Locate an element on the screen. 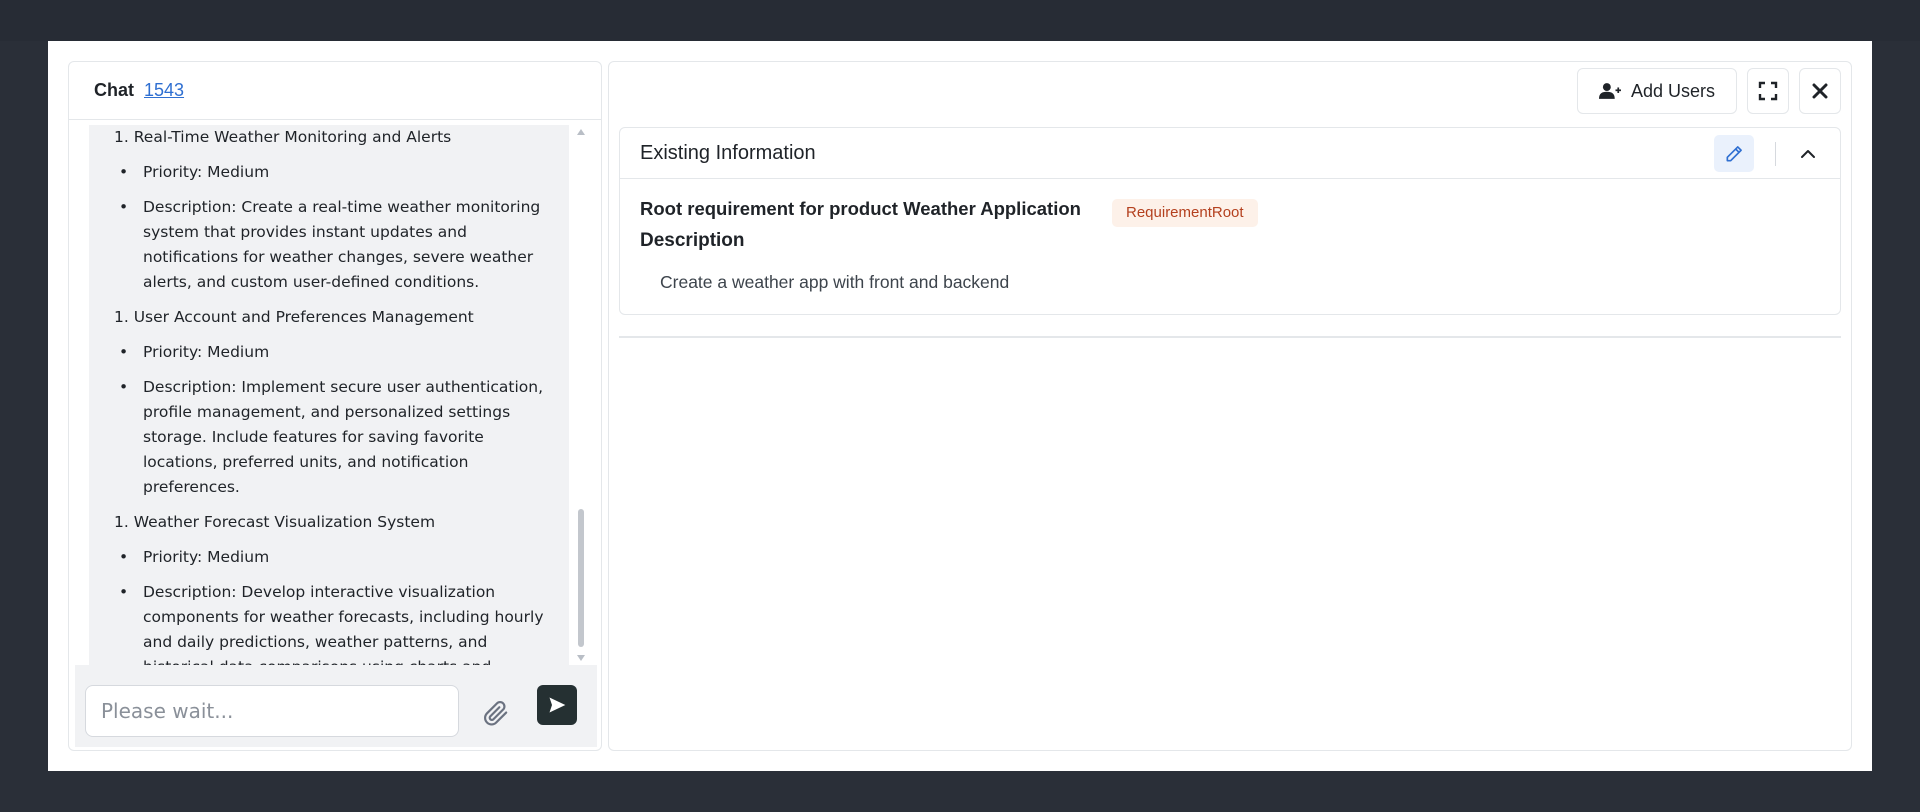  close-icon is located at coordinates (1820, 91).